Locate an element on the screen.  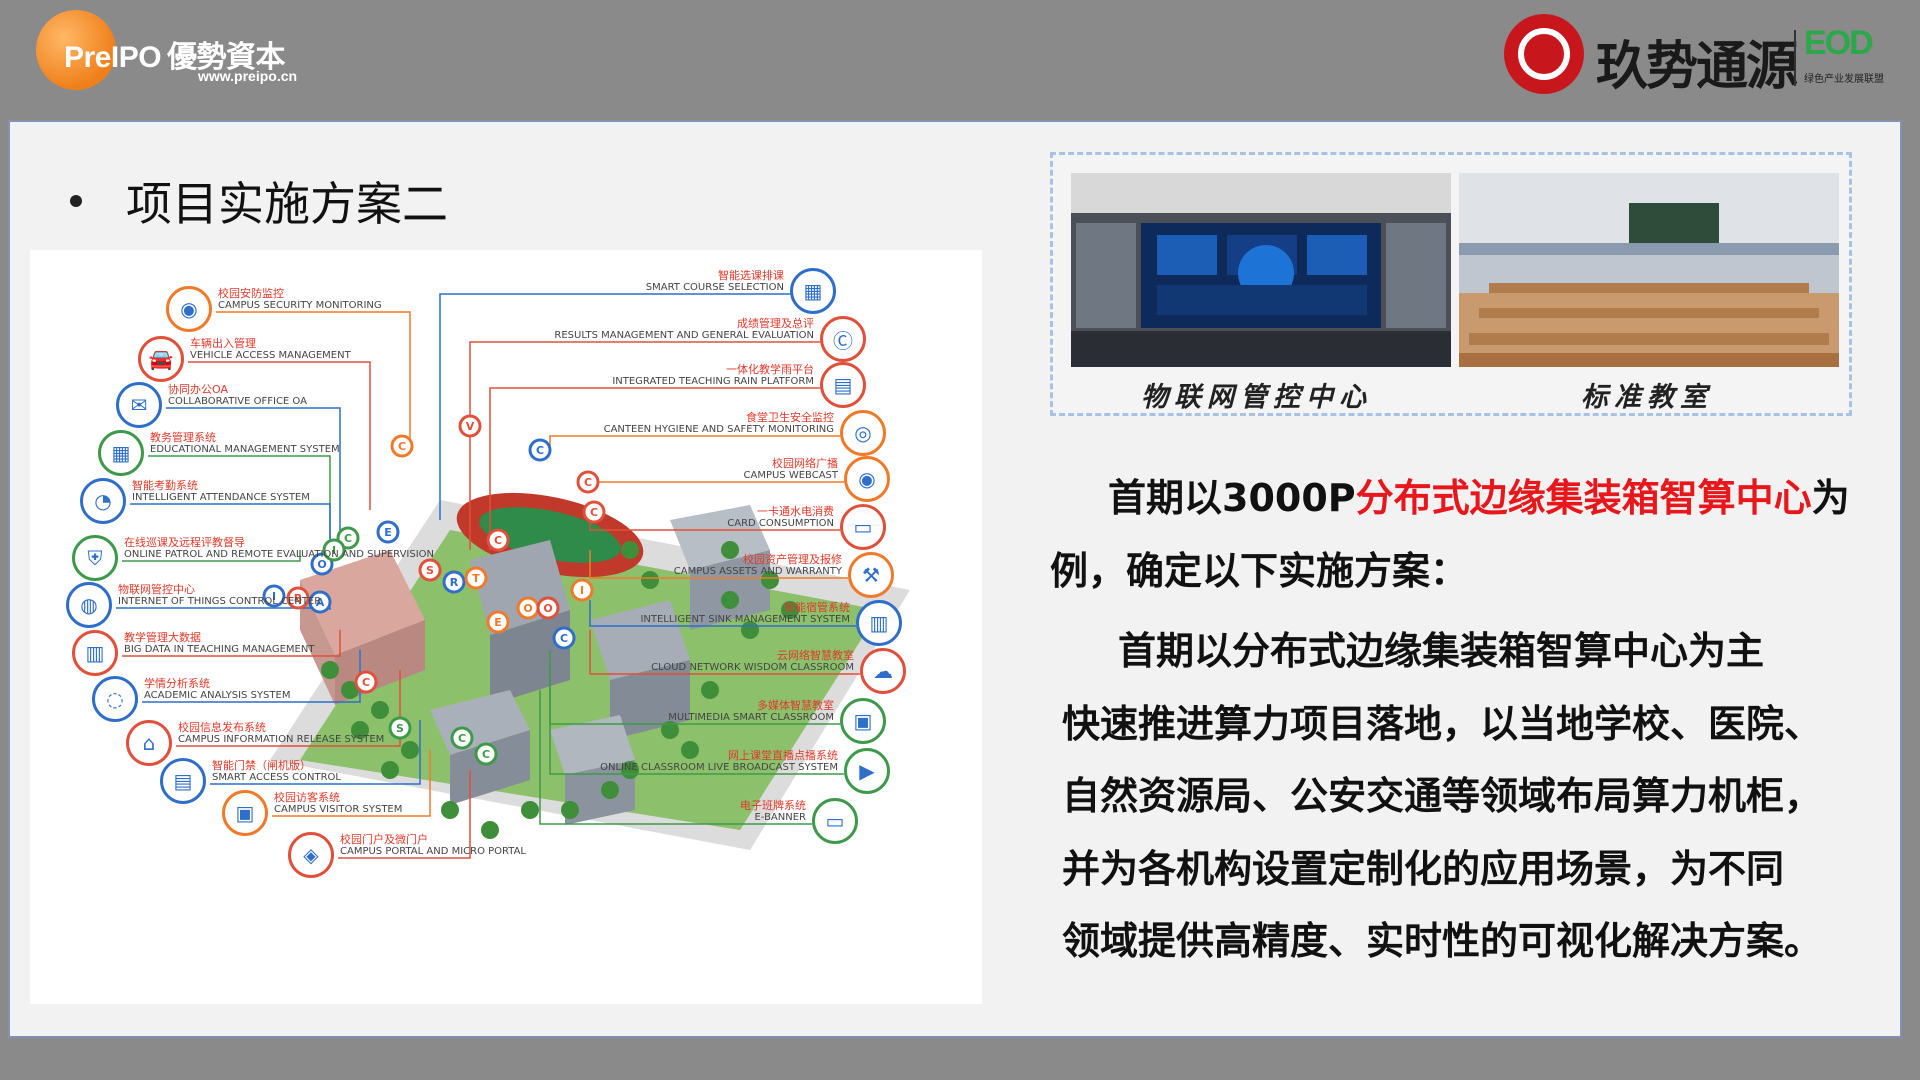
system-label-en: CARD CONSUMPTION is located at coordinates (780, 523).